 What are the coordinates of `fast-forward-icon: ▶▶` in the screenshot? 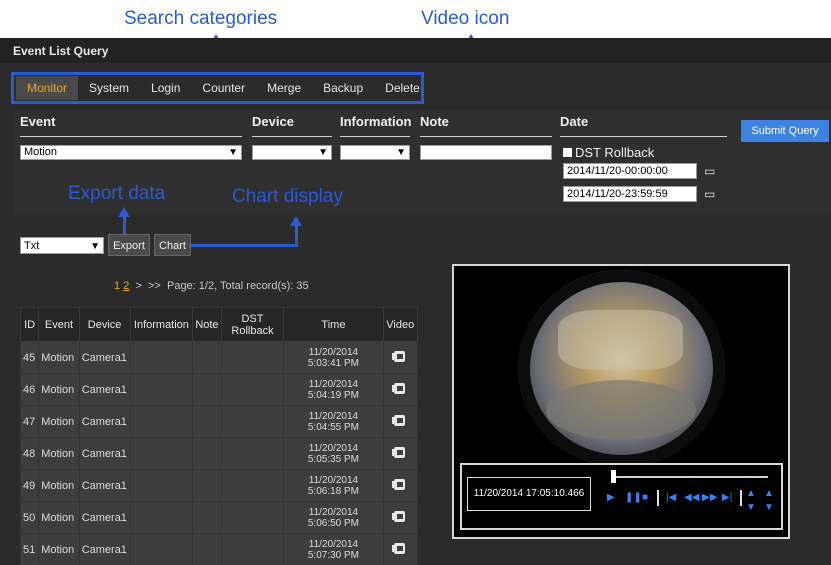 It's located at (709, 497).